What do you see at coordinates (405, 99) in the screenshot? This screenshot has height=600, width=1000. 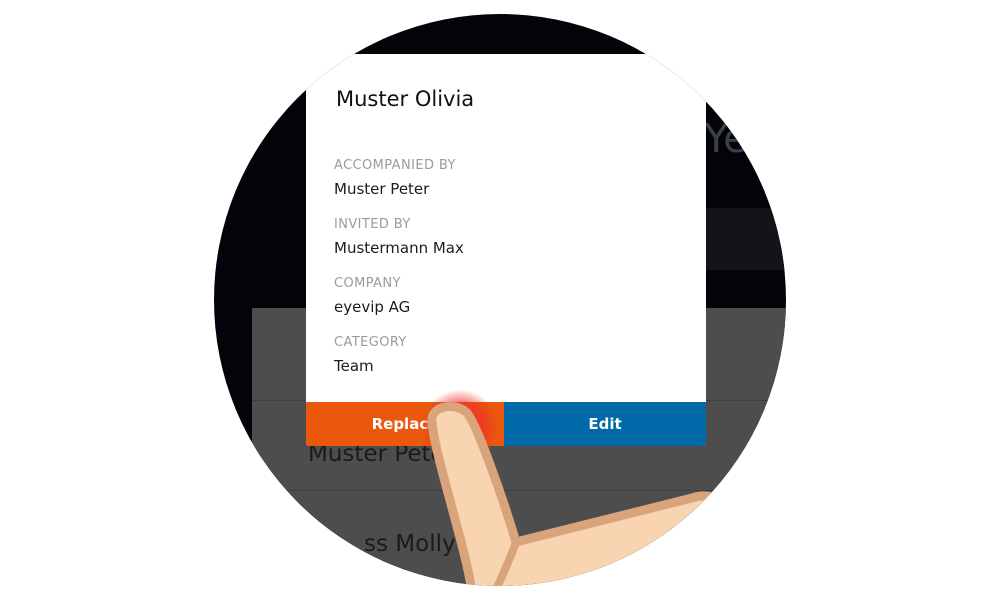 I see `popup-title: Muster Olivia` at bounding box center [405, 99].